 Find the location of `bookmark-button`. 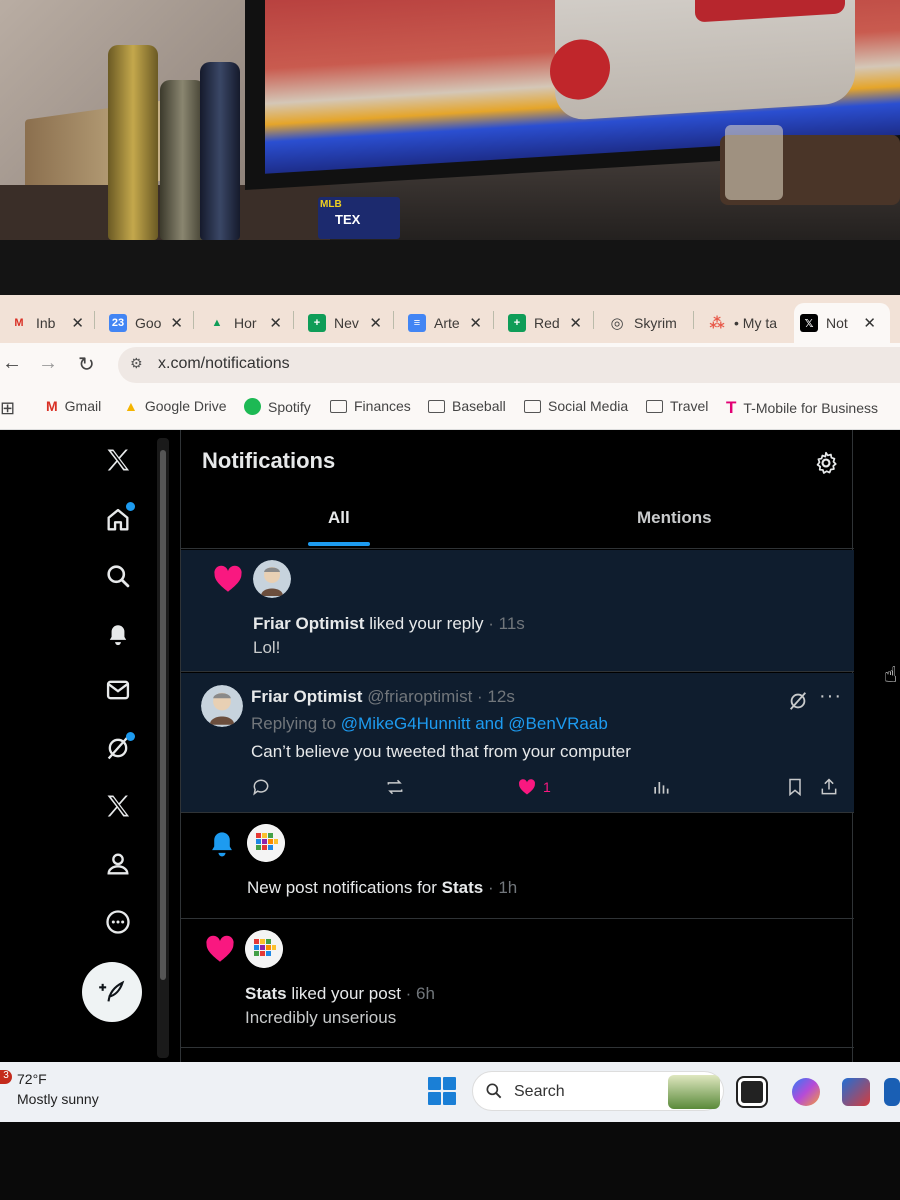

bookmark-button is located at coordinates (795, 787).